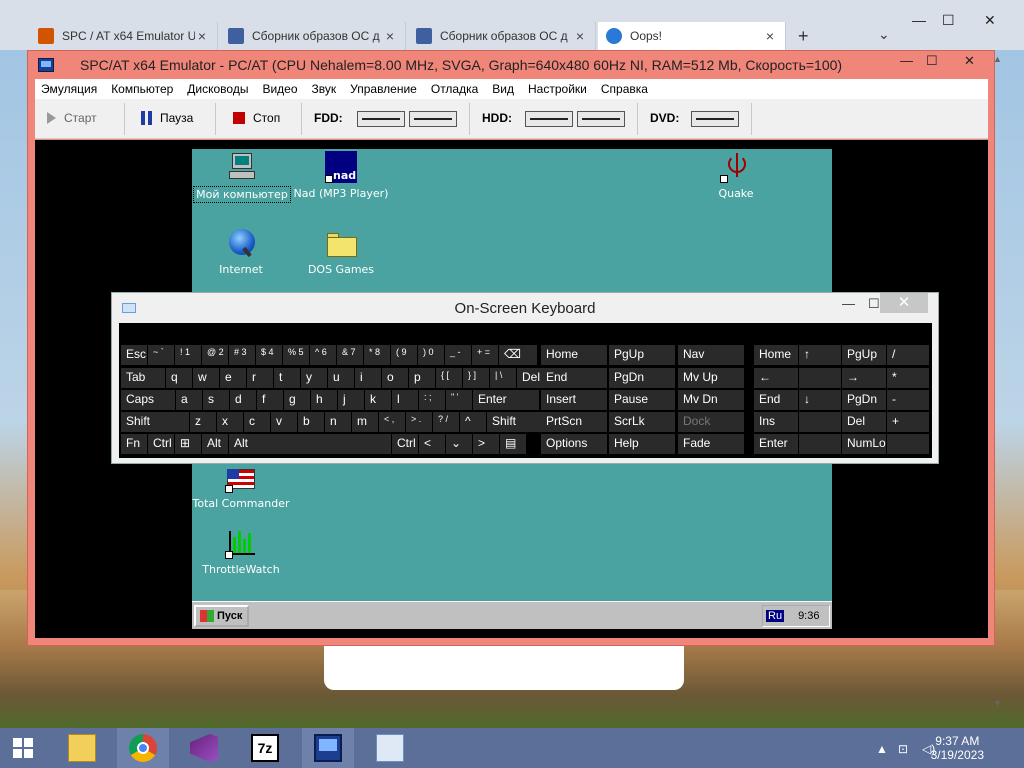  I want to click on osk-key: k, so click(378, 400).